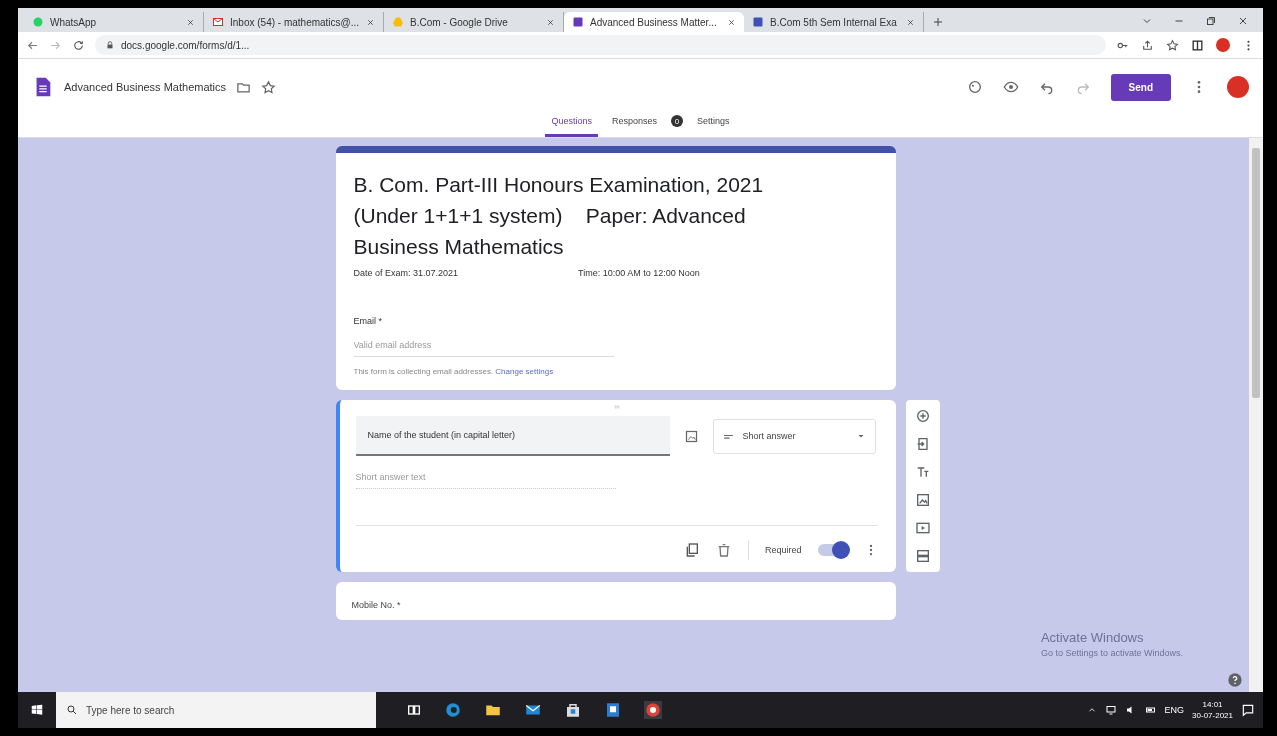 This screenshot has width=1277, height=736. What do you see at coordinates (406, 273) in the screenshot?
I see `form-description-text: Date of Exam: 31.07.2021` at bounding box center [406, 273].